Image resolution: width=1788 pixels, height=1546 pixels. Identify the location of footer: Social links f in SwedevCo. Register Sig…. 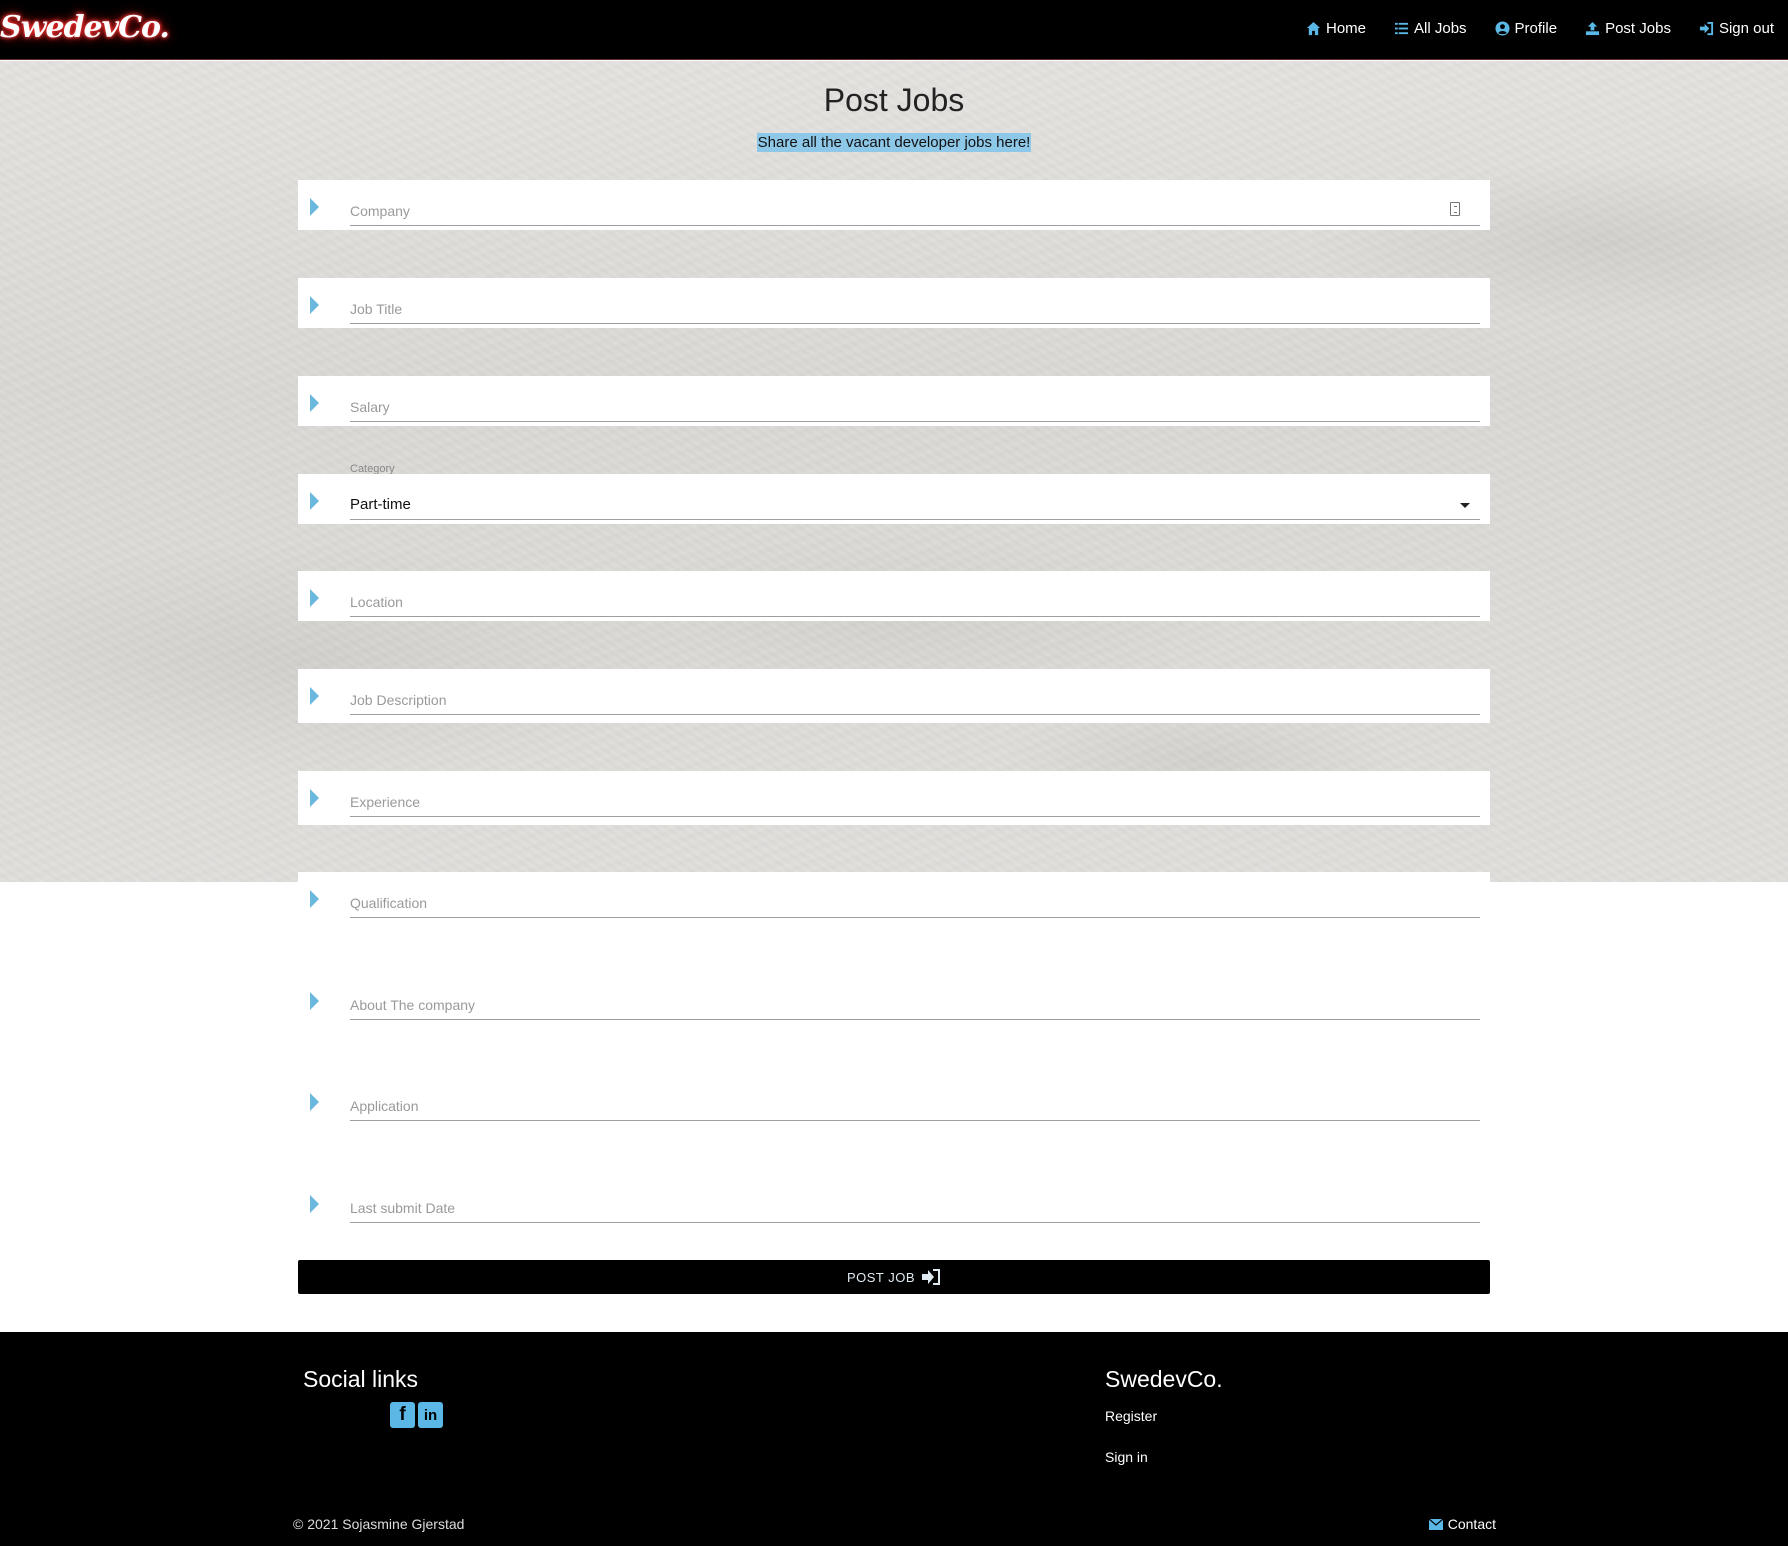
(894, 1439).